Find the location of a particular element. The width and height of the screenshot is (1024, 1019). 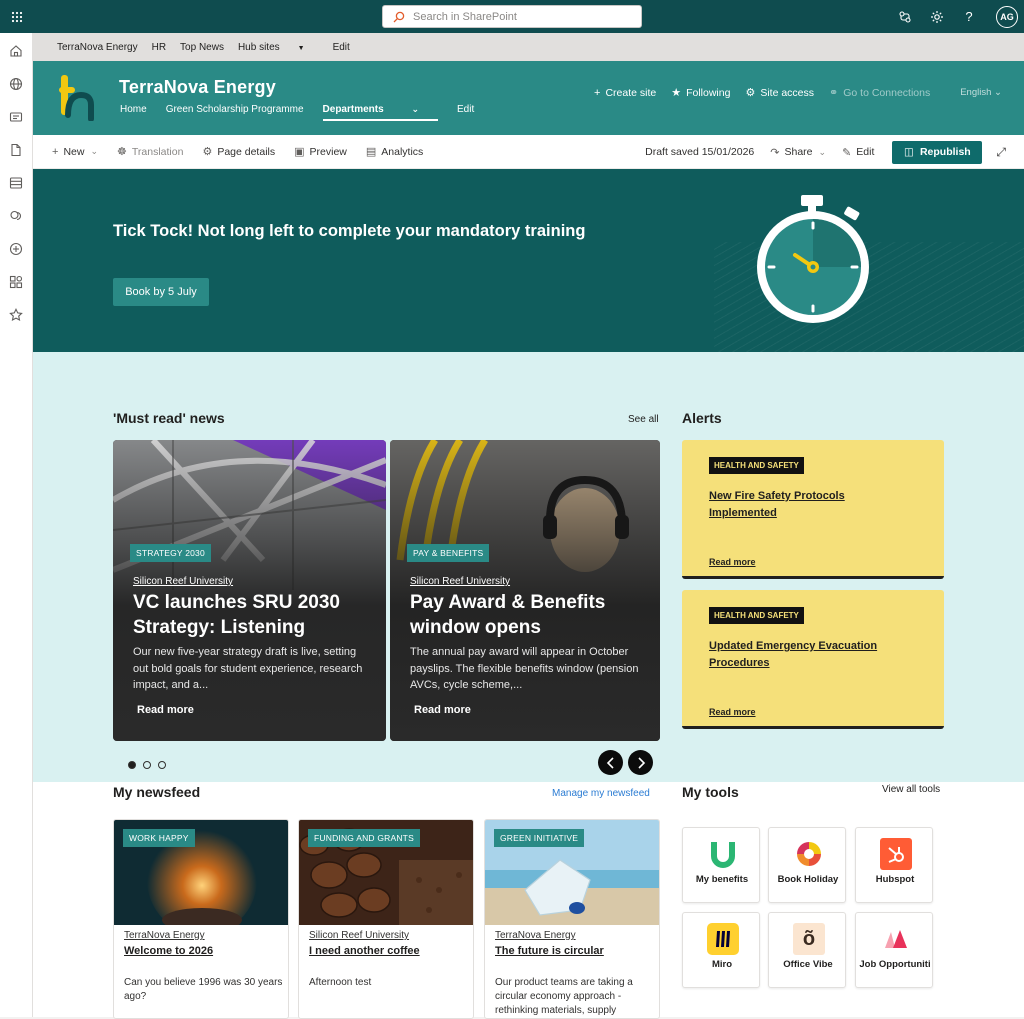

sitenav-edit: Edit is located at coordinates (465, 112).